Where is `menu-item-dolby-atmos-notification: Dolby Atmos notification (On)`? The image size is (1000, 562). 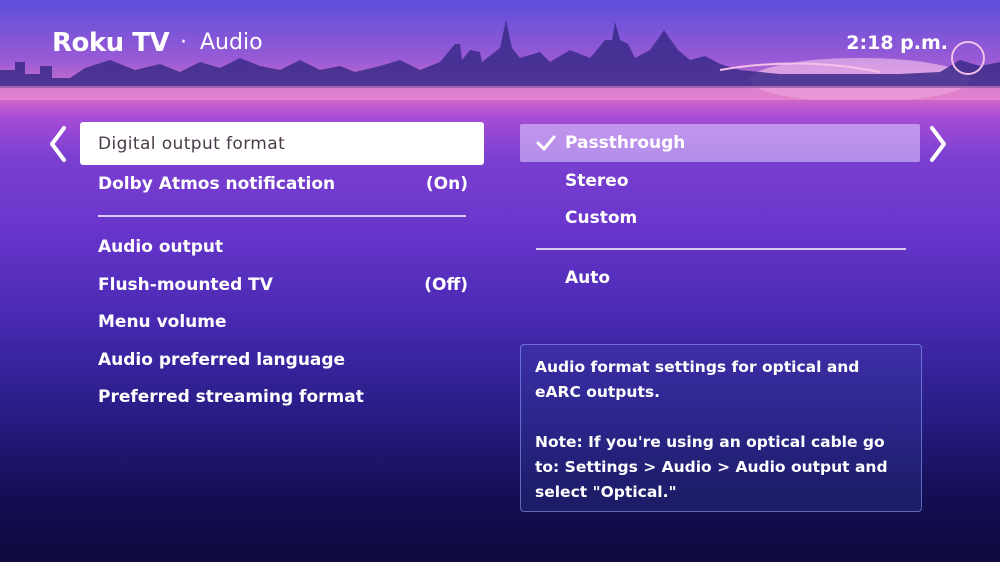 menu-item-dolby-atmos-notification: Dolby Atmos notification (On) is located at coordinates (282, 184).